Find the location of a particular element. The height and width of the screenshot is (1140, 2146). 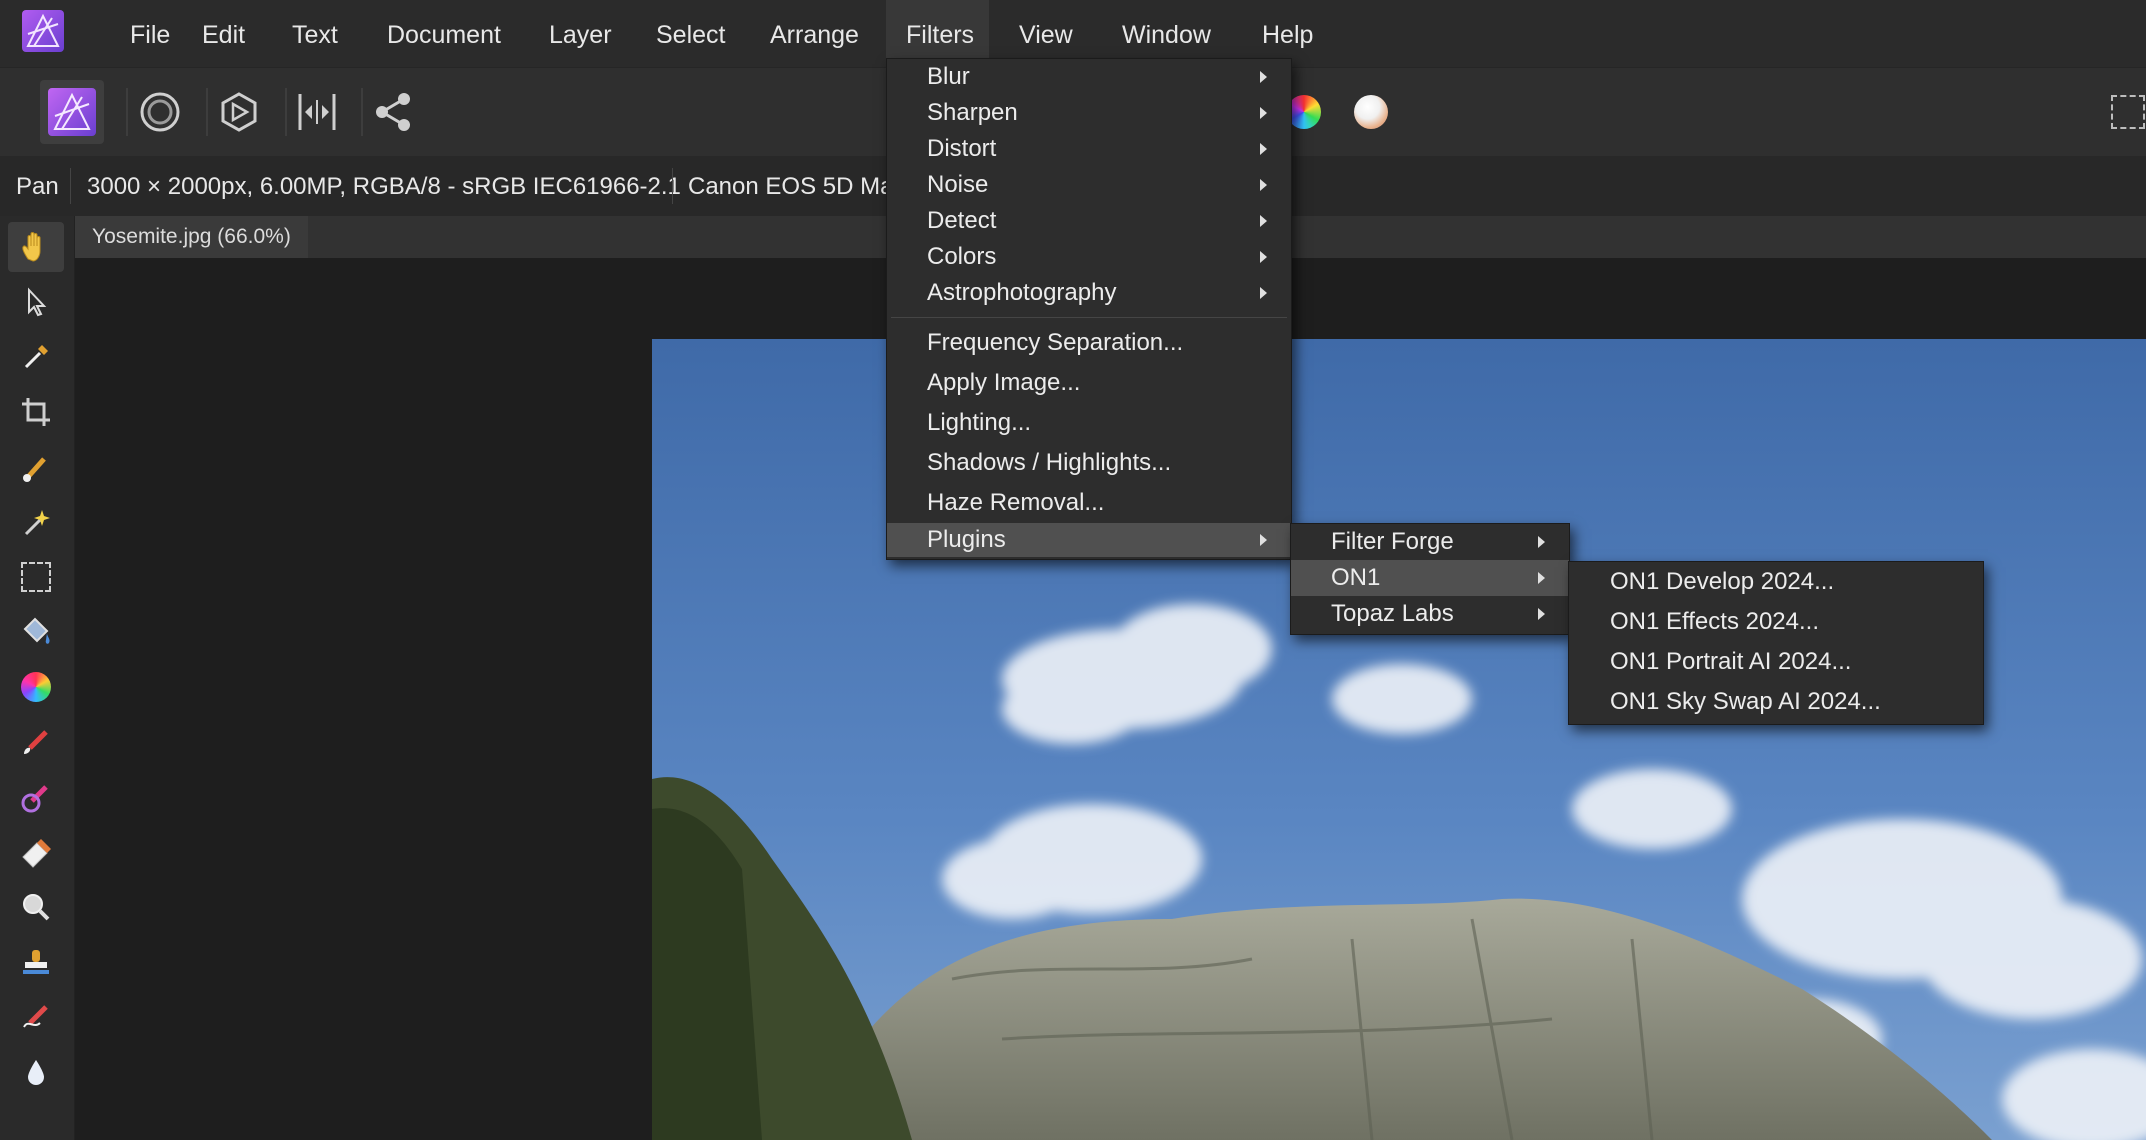

menu-layer: Layer is located at coordinates (580, 33).